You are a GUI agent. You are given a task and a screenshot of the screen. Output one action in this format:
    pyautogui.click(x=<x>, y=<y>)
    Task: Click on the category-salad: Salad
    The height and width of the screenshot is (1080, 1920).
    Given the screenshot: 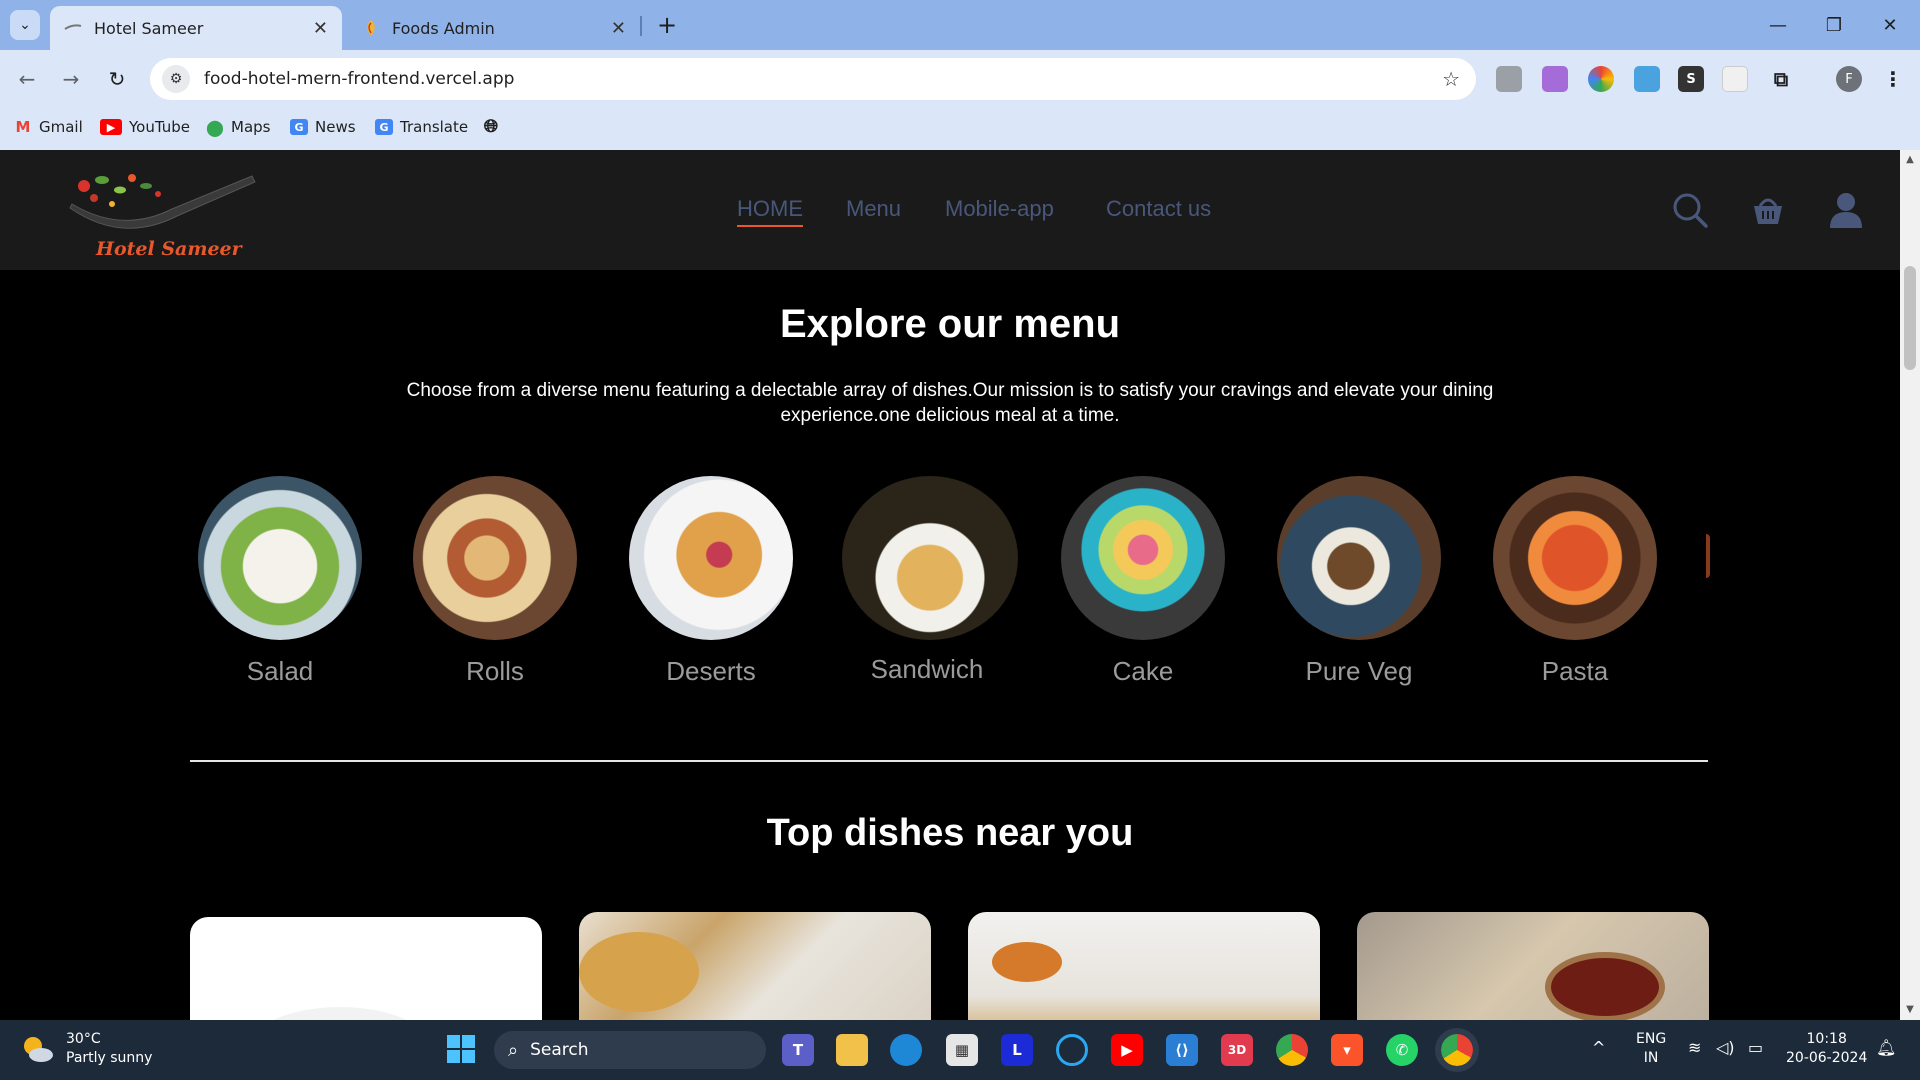 What is the action you would take?
    pyautogui.click(x=280, y=581)
    